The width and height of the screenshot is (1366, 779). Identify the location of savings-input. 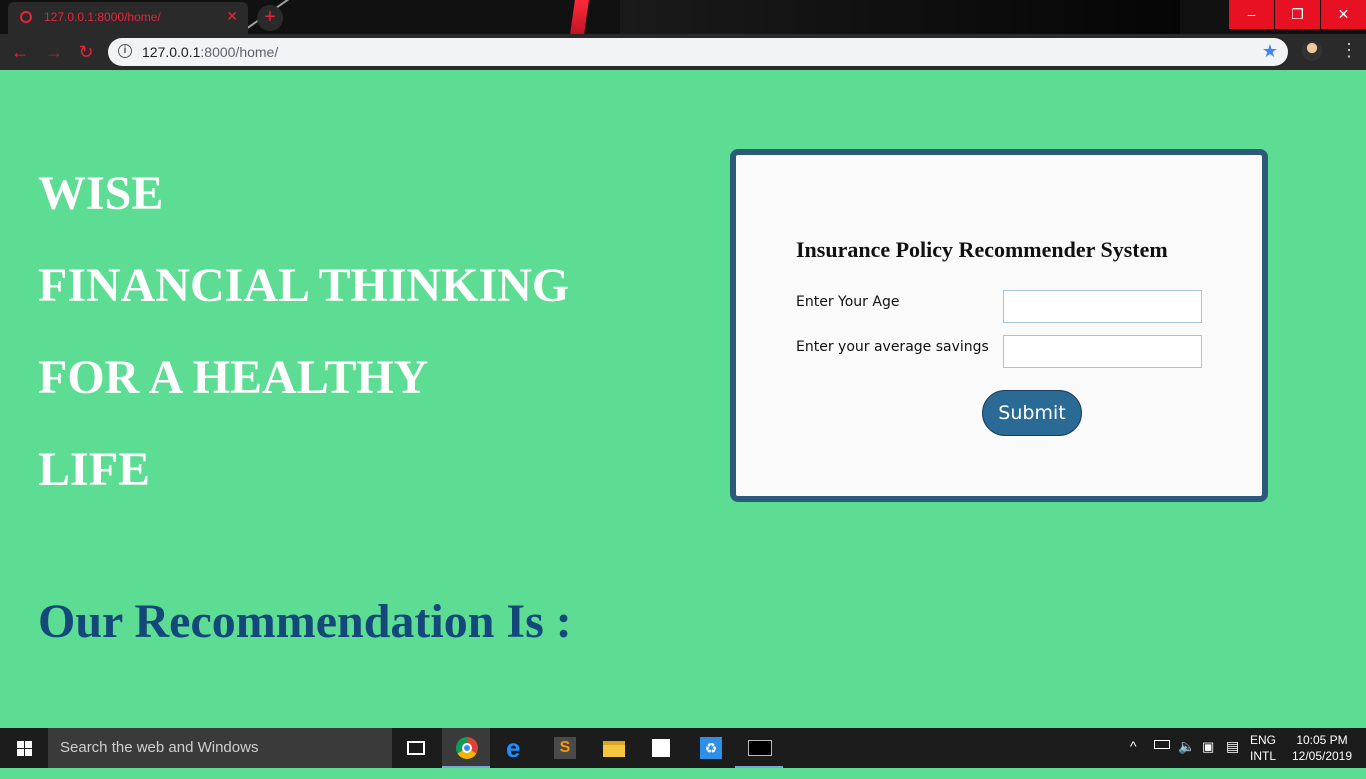
(1102, 351).